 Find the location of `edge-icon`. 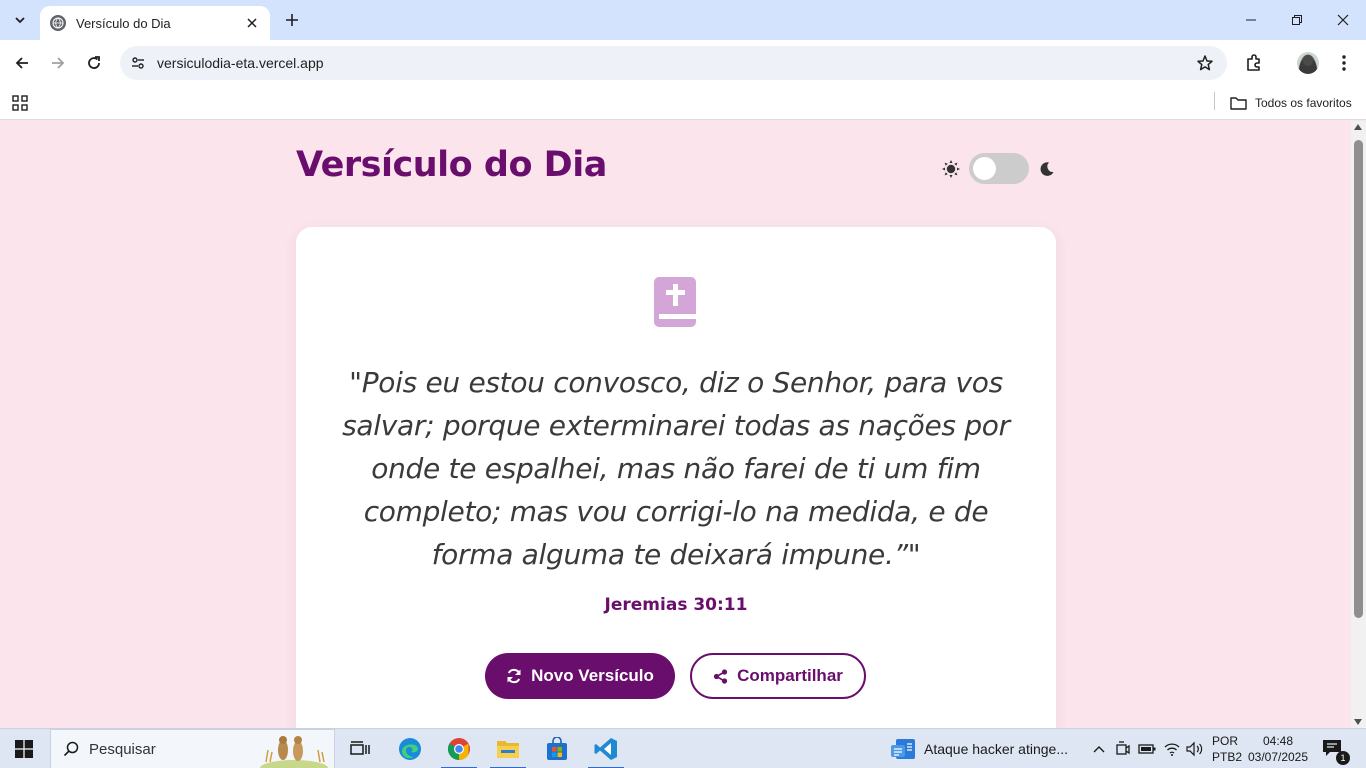

edge-icon is located at coordinates (410, 749).